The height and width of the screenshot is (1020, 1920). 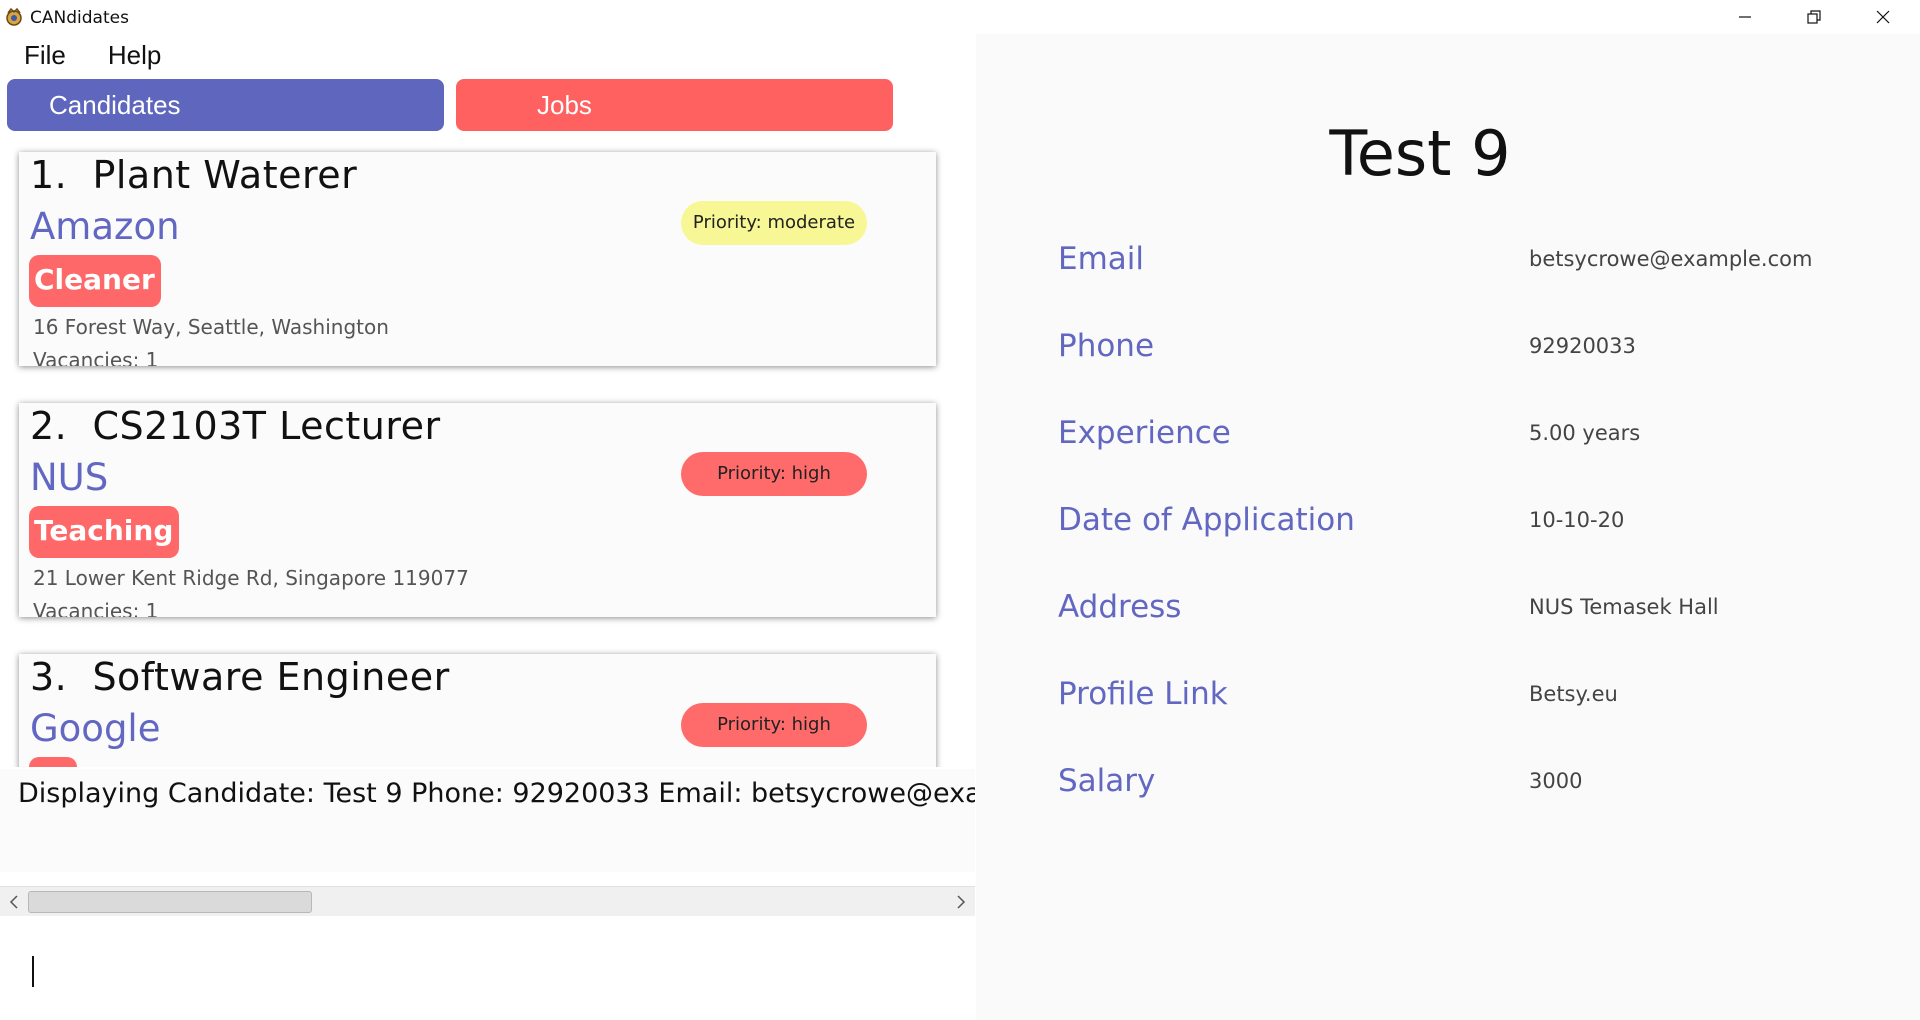 What do you see at coordinates (170, 902) in the screenshot?
I see `scrollbar-thumb` at bounding box center [170, 902].